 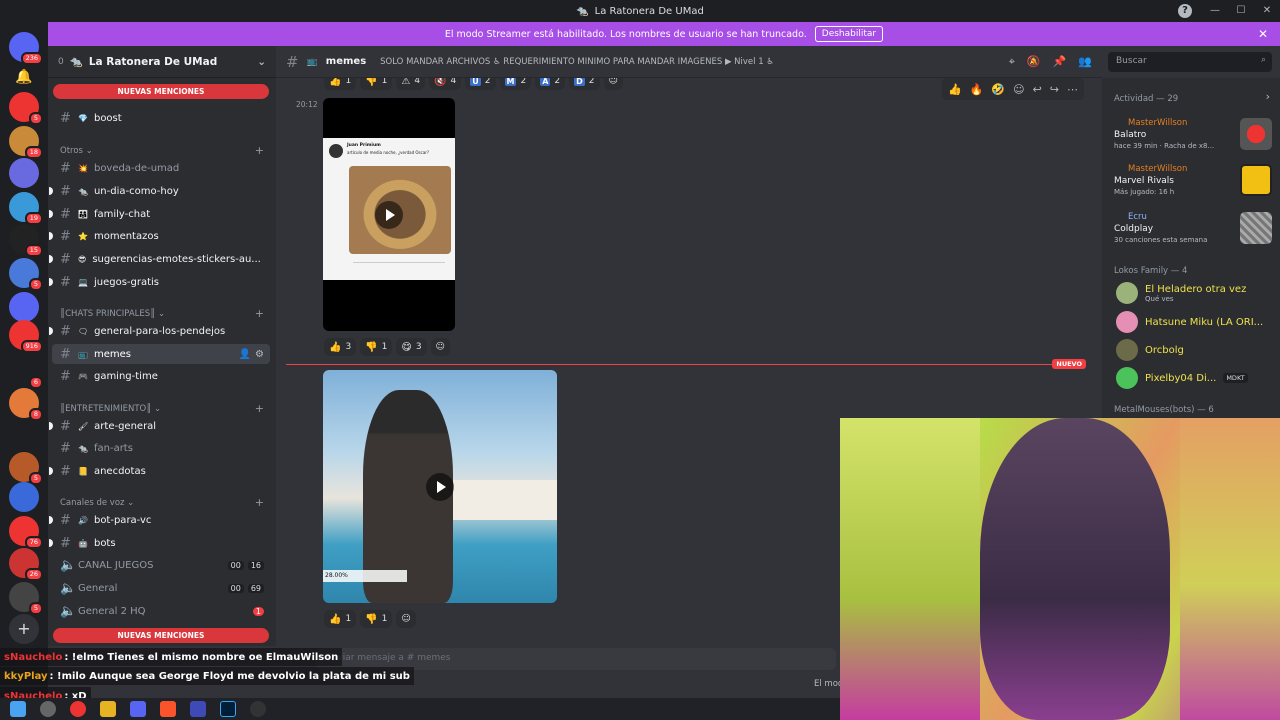 I want to click on channel-memes: # 📺 memes 👤 ⚙, so click(x=161, y=354).